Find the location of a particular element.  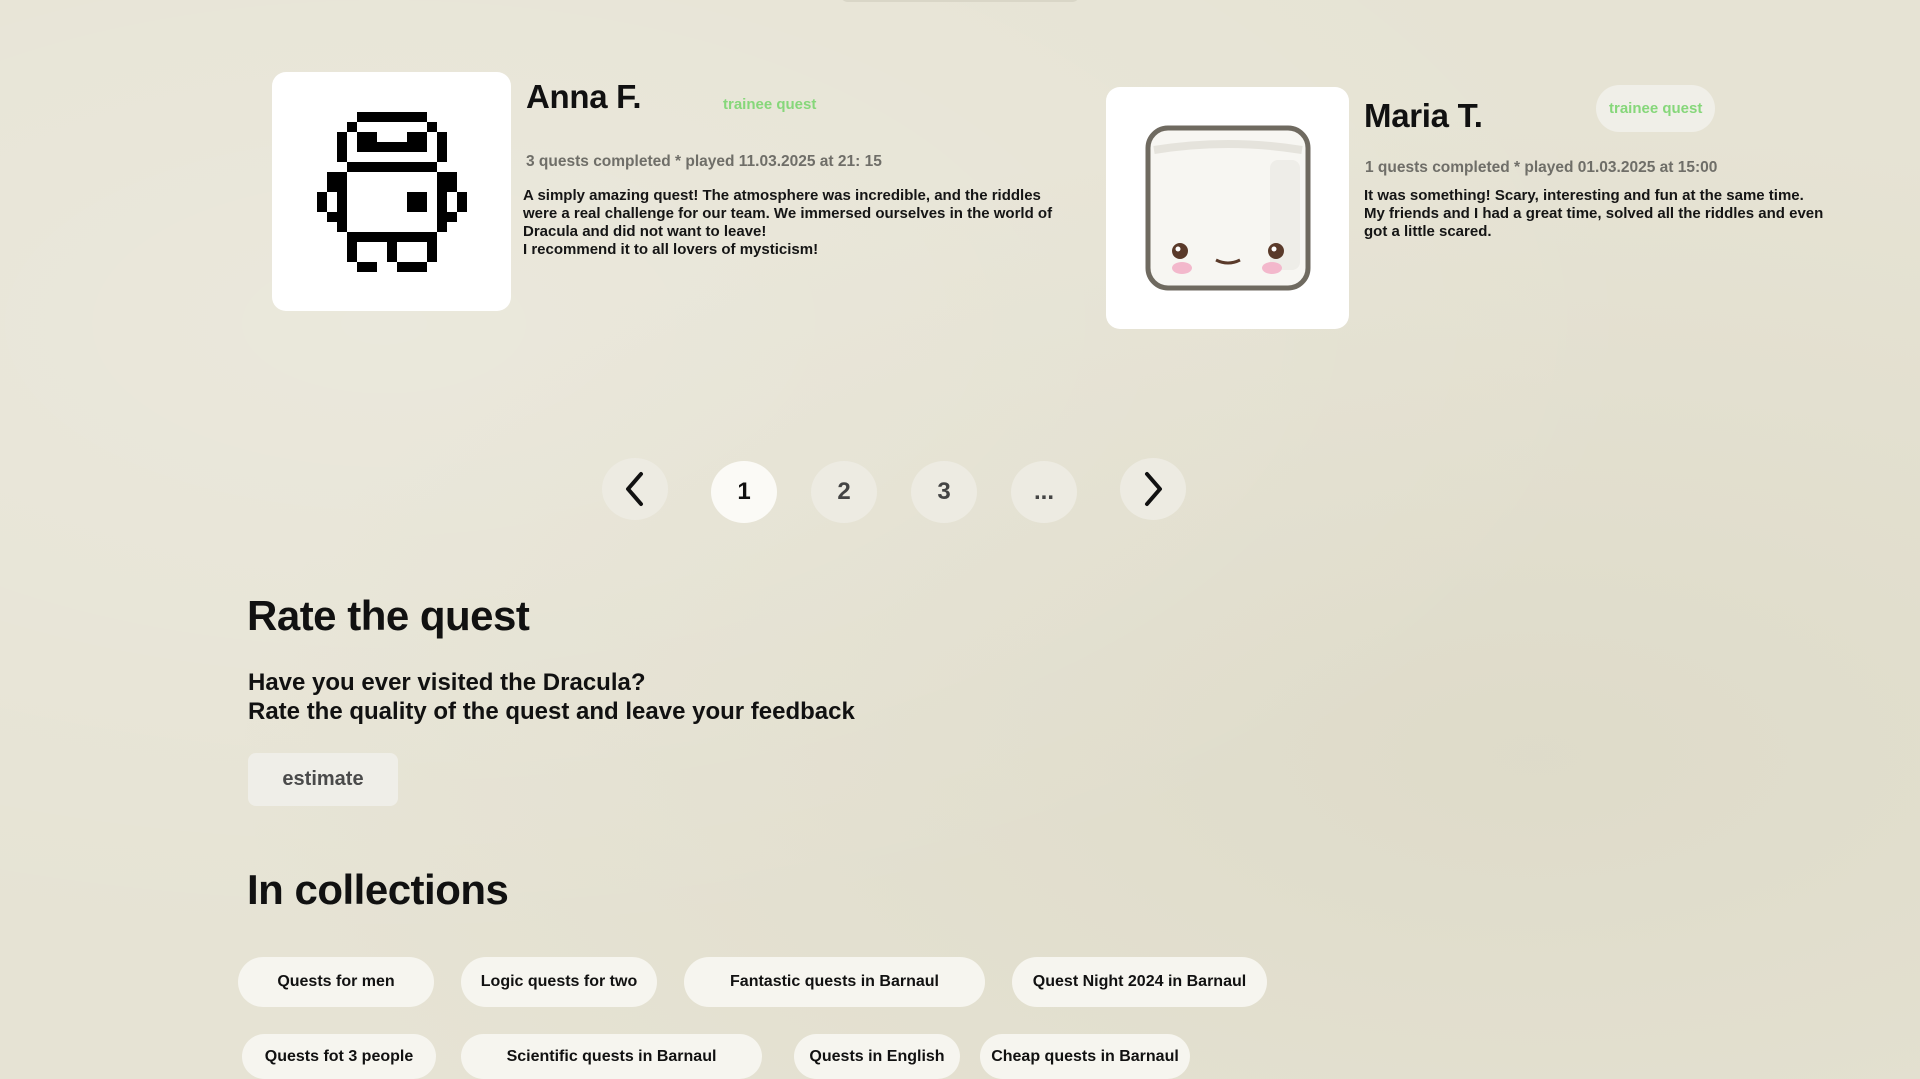

collection-chip: Quests for men is located at coordinates (336, 982).